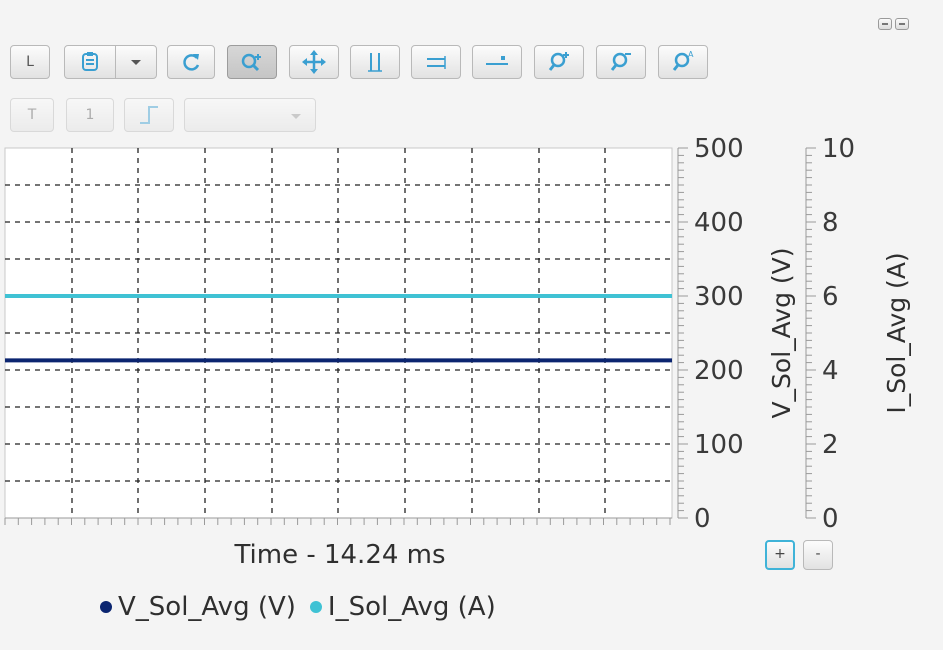 The image size is (943, 650). I want to click on y-tick-label-1: 0, so click(830, 519).